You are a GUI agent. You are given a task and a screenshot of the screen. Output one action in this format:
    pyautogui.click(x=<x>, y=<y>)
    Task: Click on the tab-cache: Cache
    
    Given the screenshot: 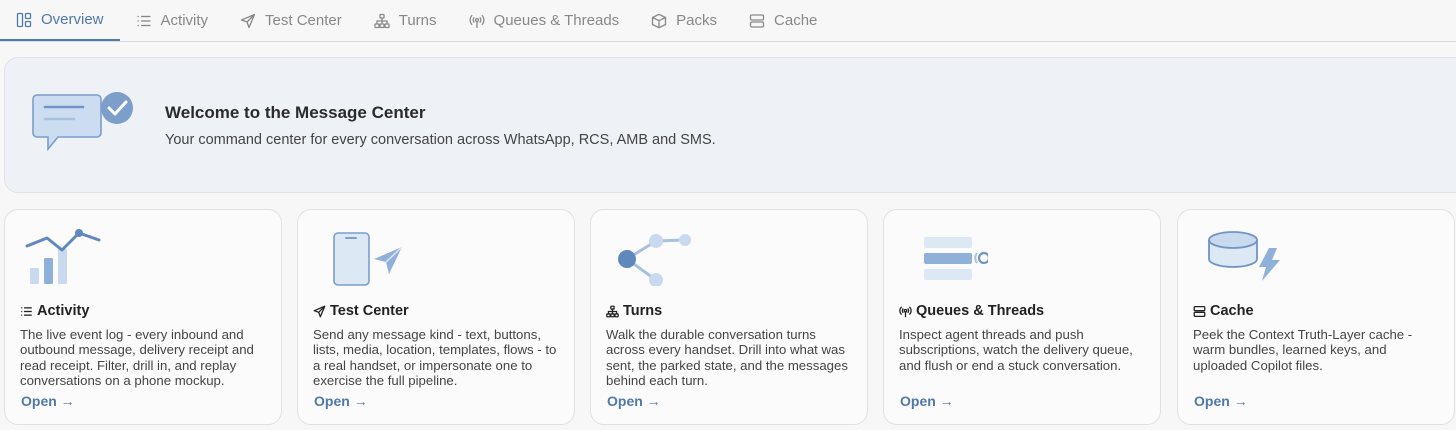 What is the action you would take?
    pyautogui.click(x=783, y=20)
    